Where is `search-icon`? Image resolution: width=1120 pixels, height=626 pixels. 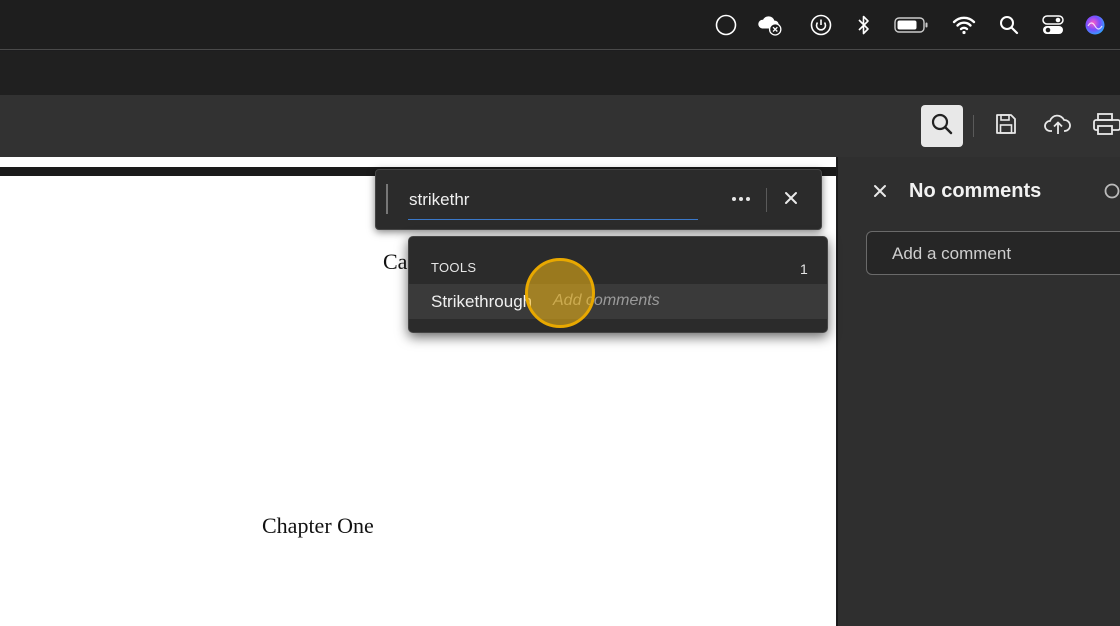
search-icon is located at coordinates (942, 126).